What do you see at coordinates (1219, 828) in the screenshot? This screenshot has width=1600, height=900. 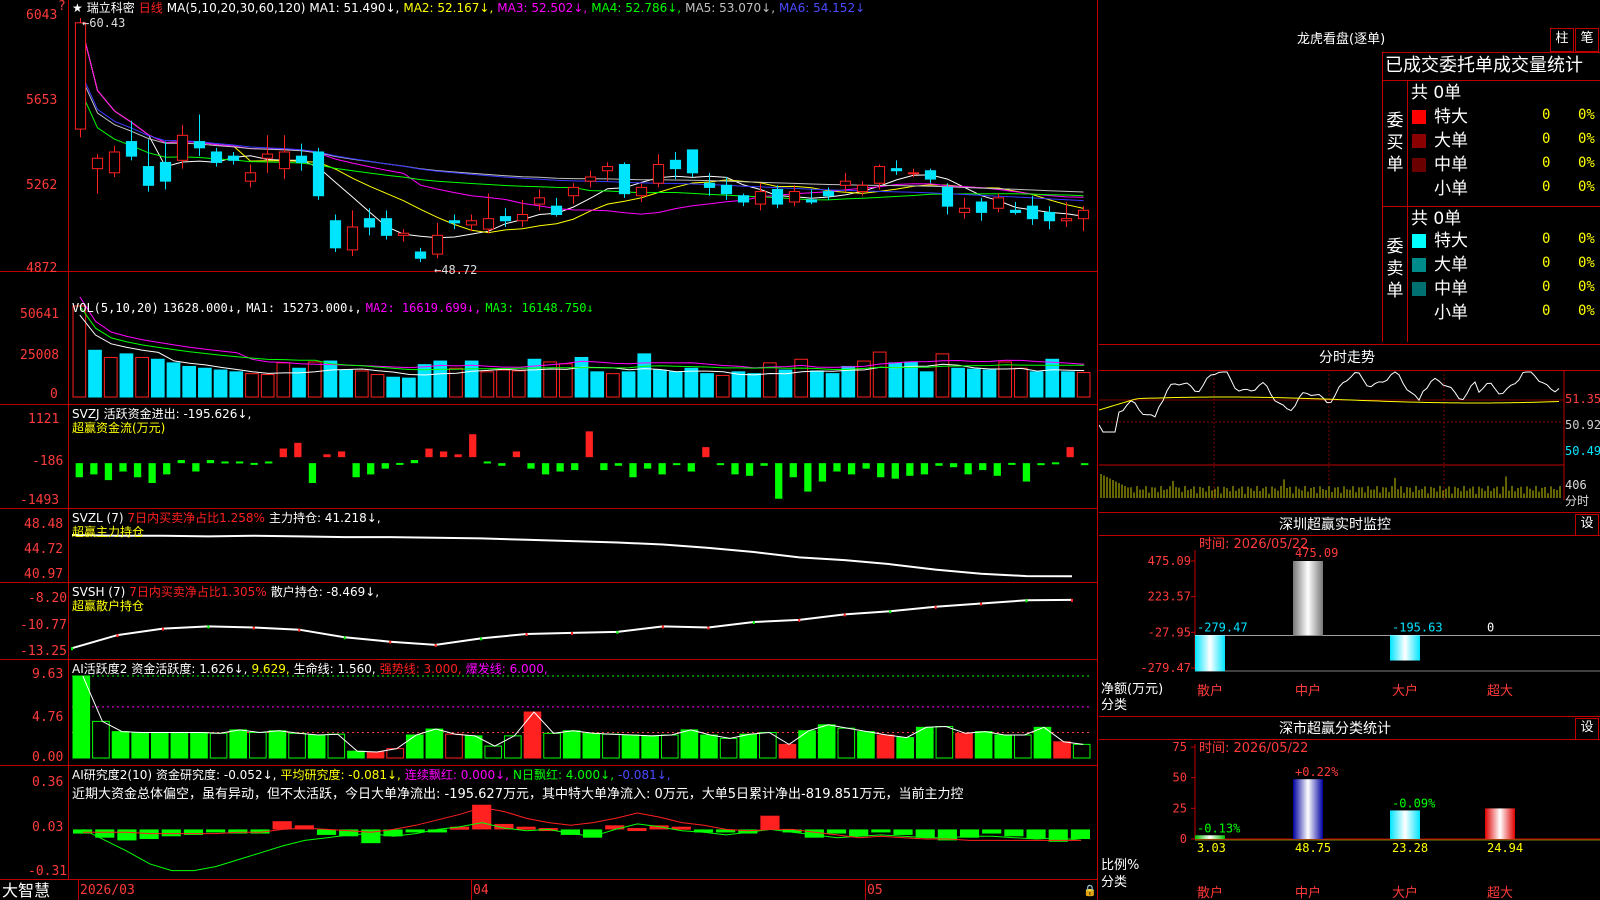 I see `bar-change-label: -0.13%` at bounding box center [1219, 828].